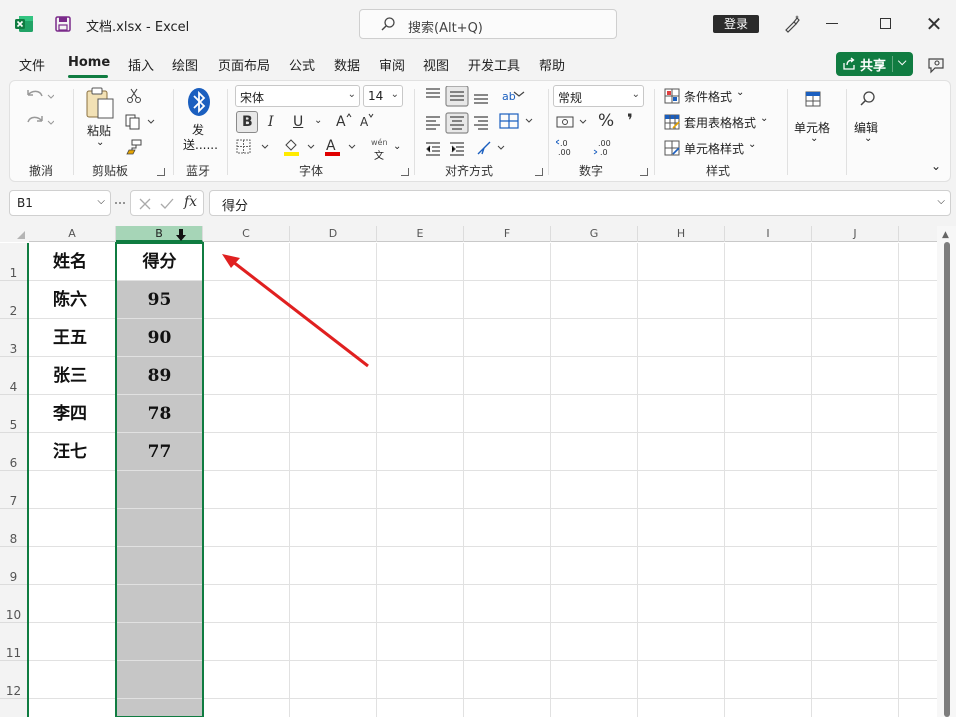  What do you see at coordinates (736, 24) in the screenshot?
I see `login-button: 登录` at bounding box center [736, 24].